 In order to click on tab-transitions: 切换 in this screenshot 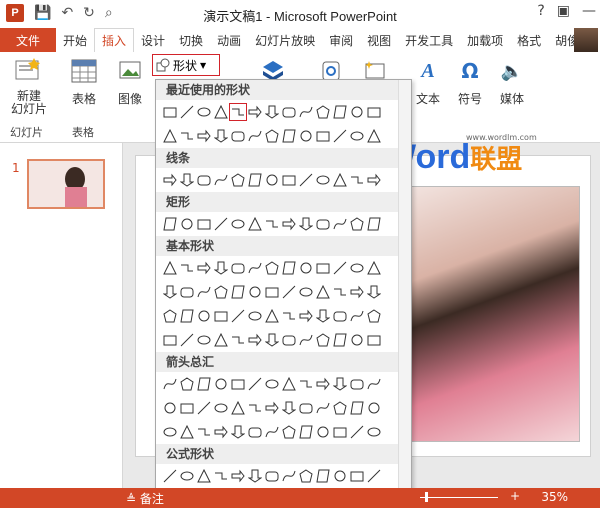, I will do `click(191, 40)`.